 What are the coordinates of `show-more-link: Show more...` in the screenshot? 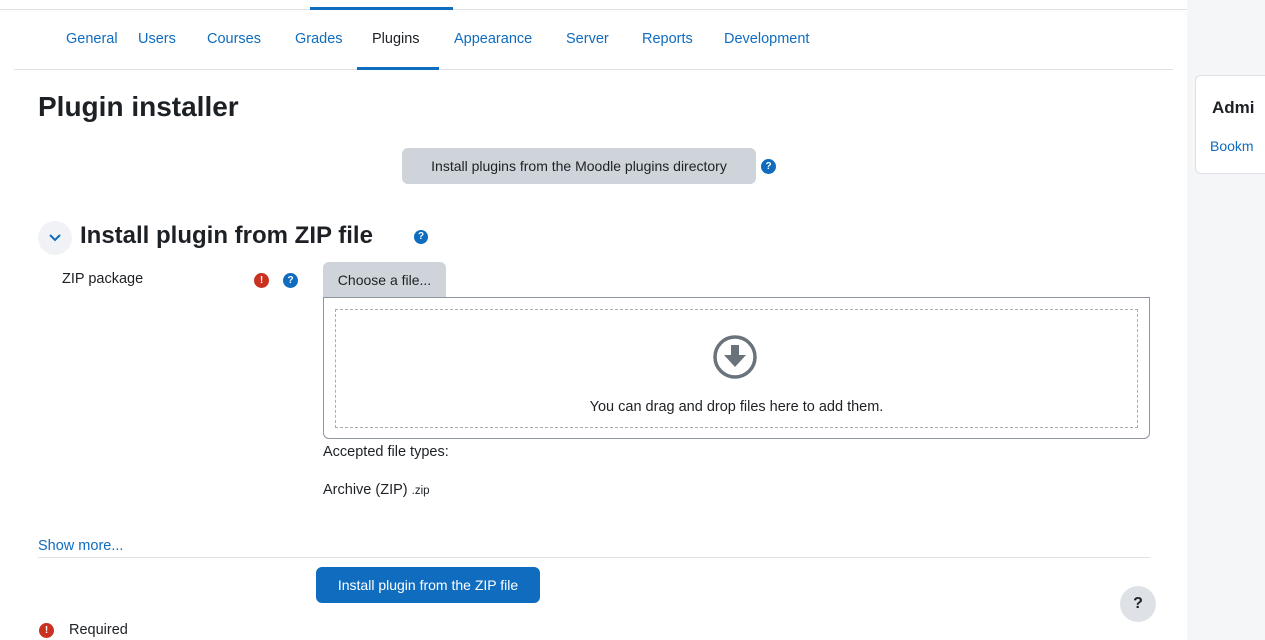 It's located at (80, 546).